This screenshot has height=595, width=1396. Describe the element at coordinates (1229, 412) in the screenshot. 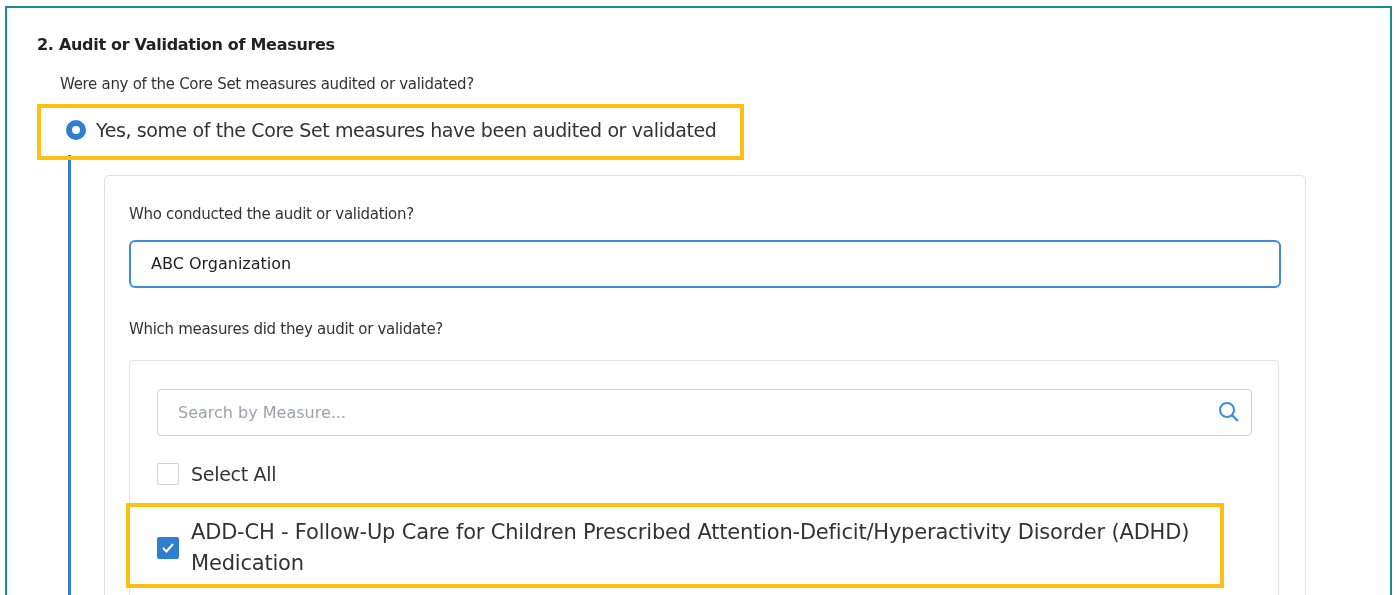

I see `search-icon` at that location.